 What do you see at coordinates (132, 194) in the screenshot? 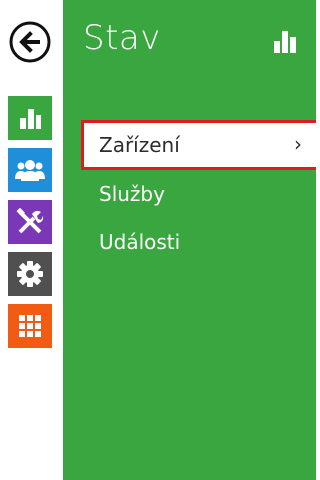
I see `menu-item-label: Služby` at bounding box center [132, 194].